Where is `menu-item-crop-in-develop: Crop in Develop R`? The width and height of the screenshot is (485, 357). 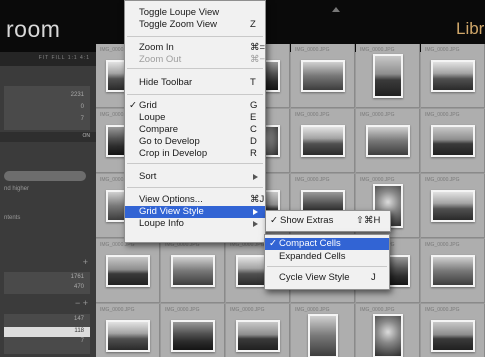
menu-item-crop-in-develop: Crop in Develop R is located at coordinates (195, 154).